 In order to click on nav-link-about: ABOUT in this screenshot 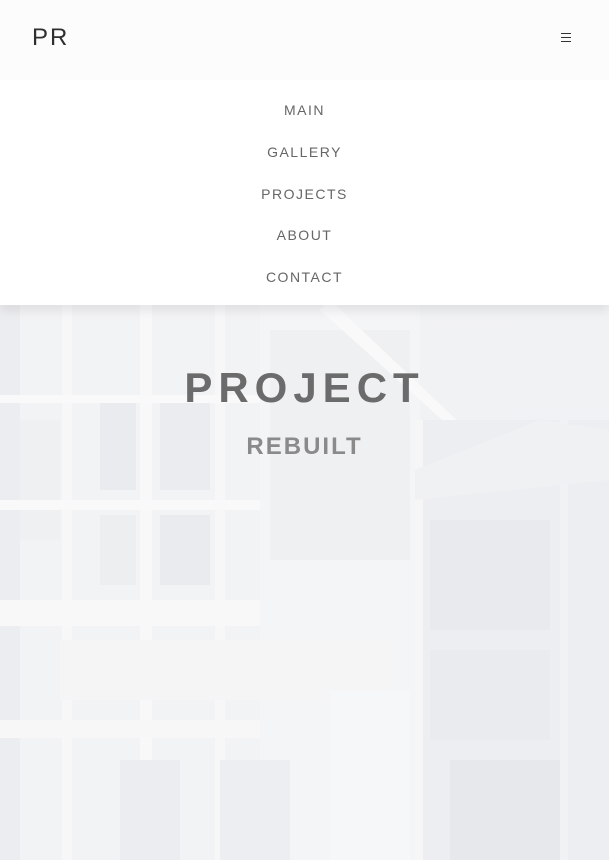, I will do `click(305, 235)`.